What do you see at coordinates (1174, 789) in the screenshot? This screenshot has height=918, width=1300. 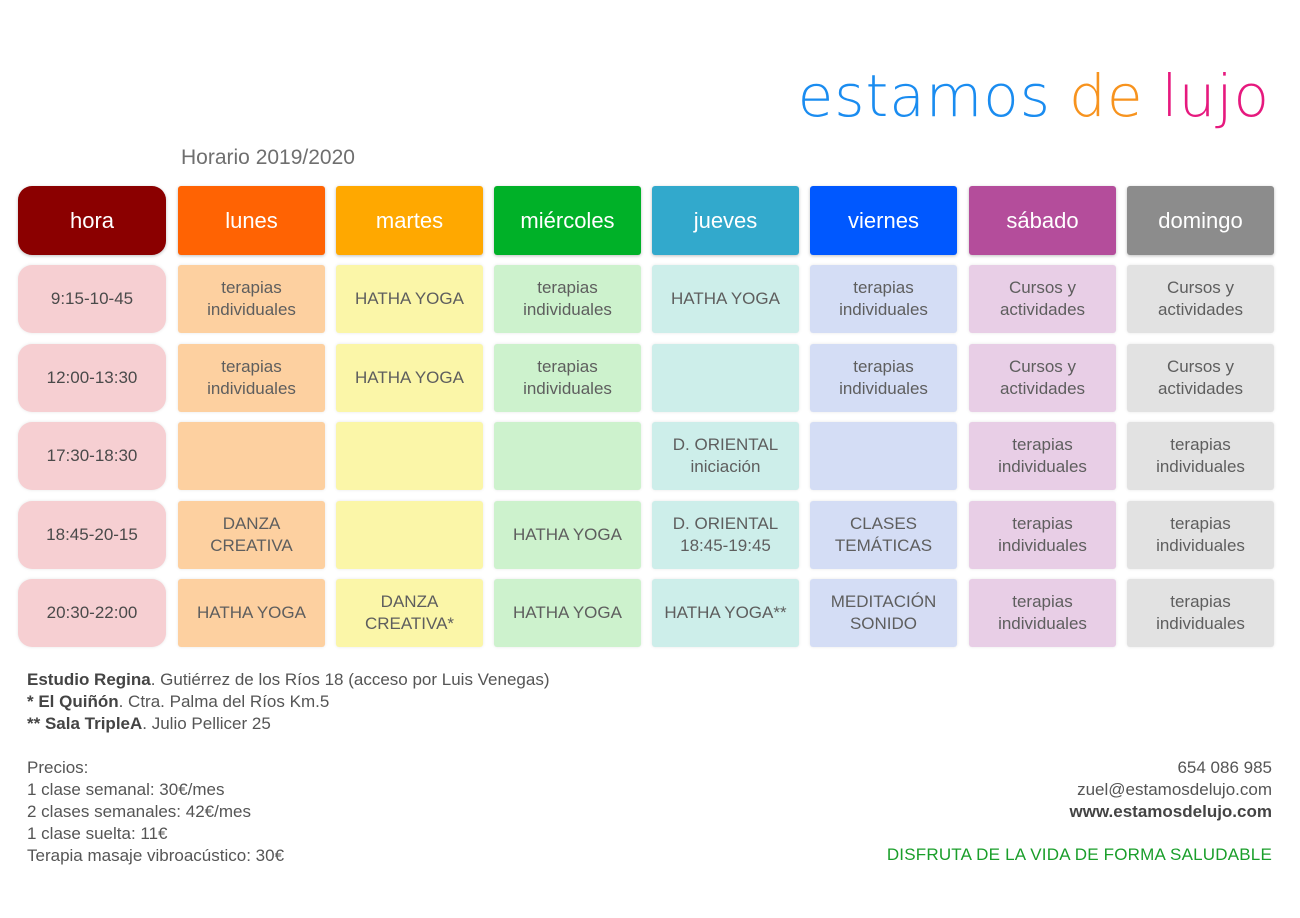 I see `contact-email: zuel@estamosdelujo.com` at bounding box center [1174, 789].